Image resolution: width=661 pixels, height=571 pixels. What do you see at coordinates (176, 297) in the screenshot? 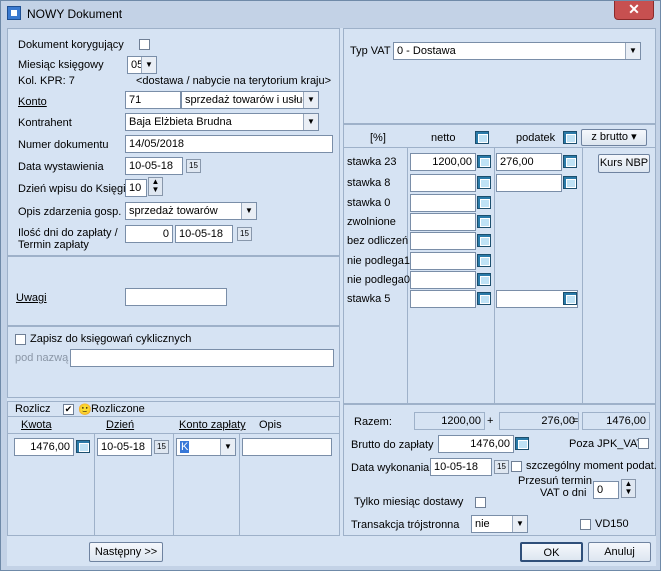
I see `uwagi-input` at bounding box center [176, 297].